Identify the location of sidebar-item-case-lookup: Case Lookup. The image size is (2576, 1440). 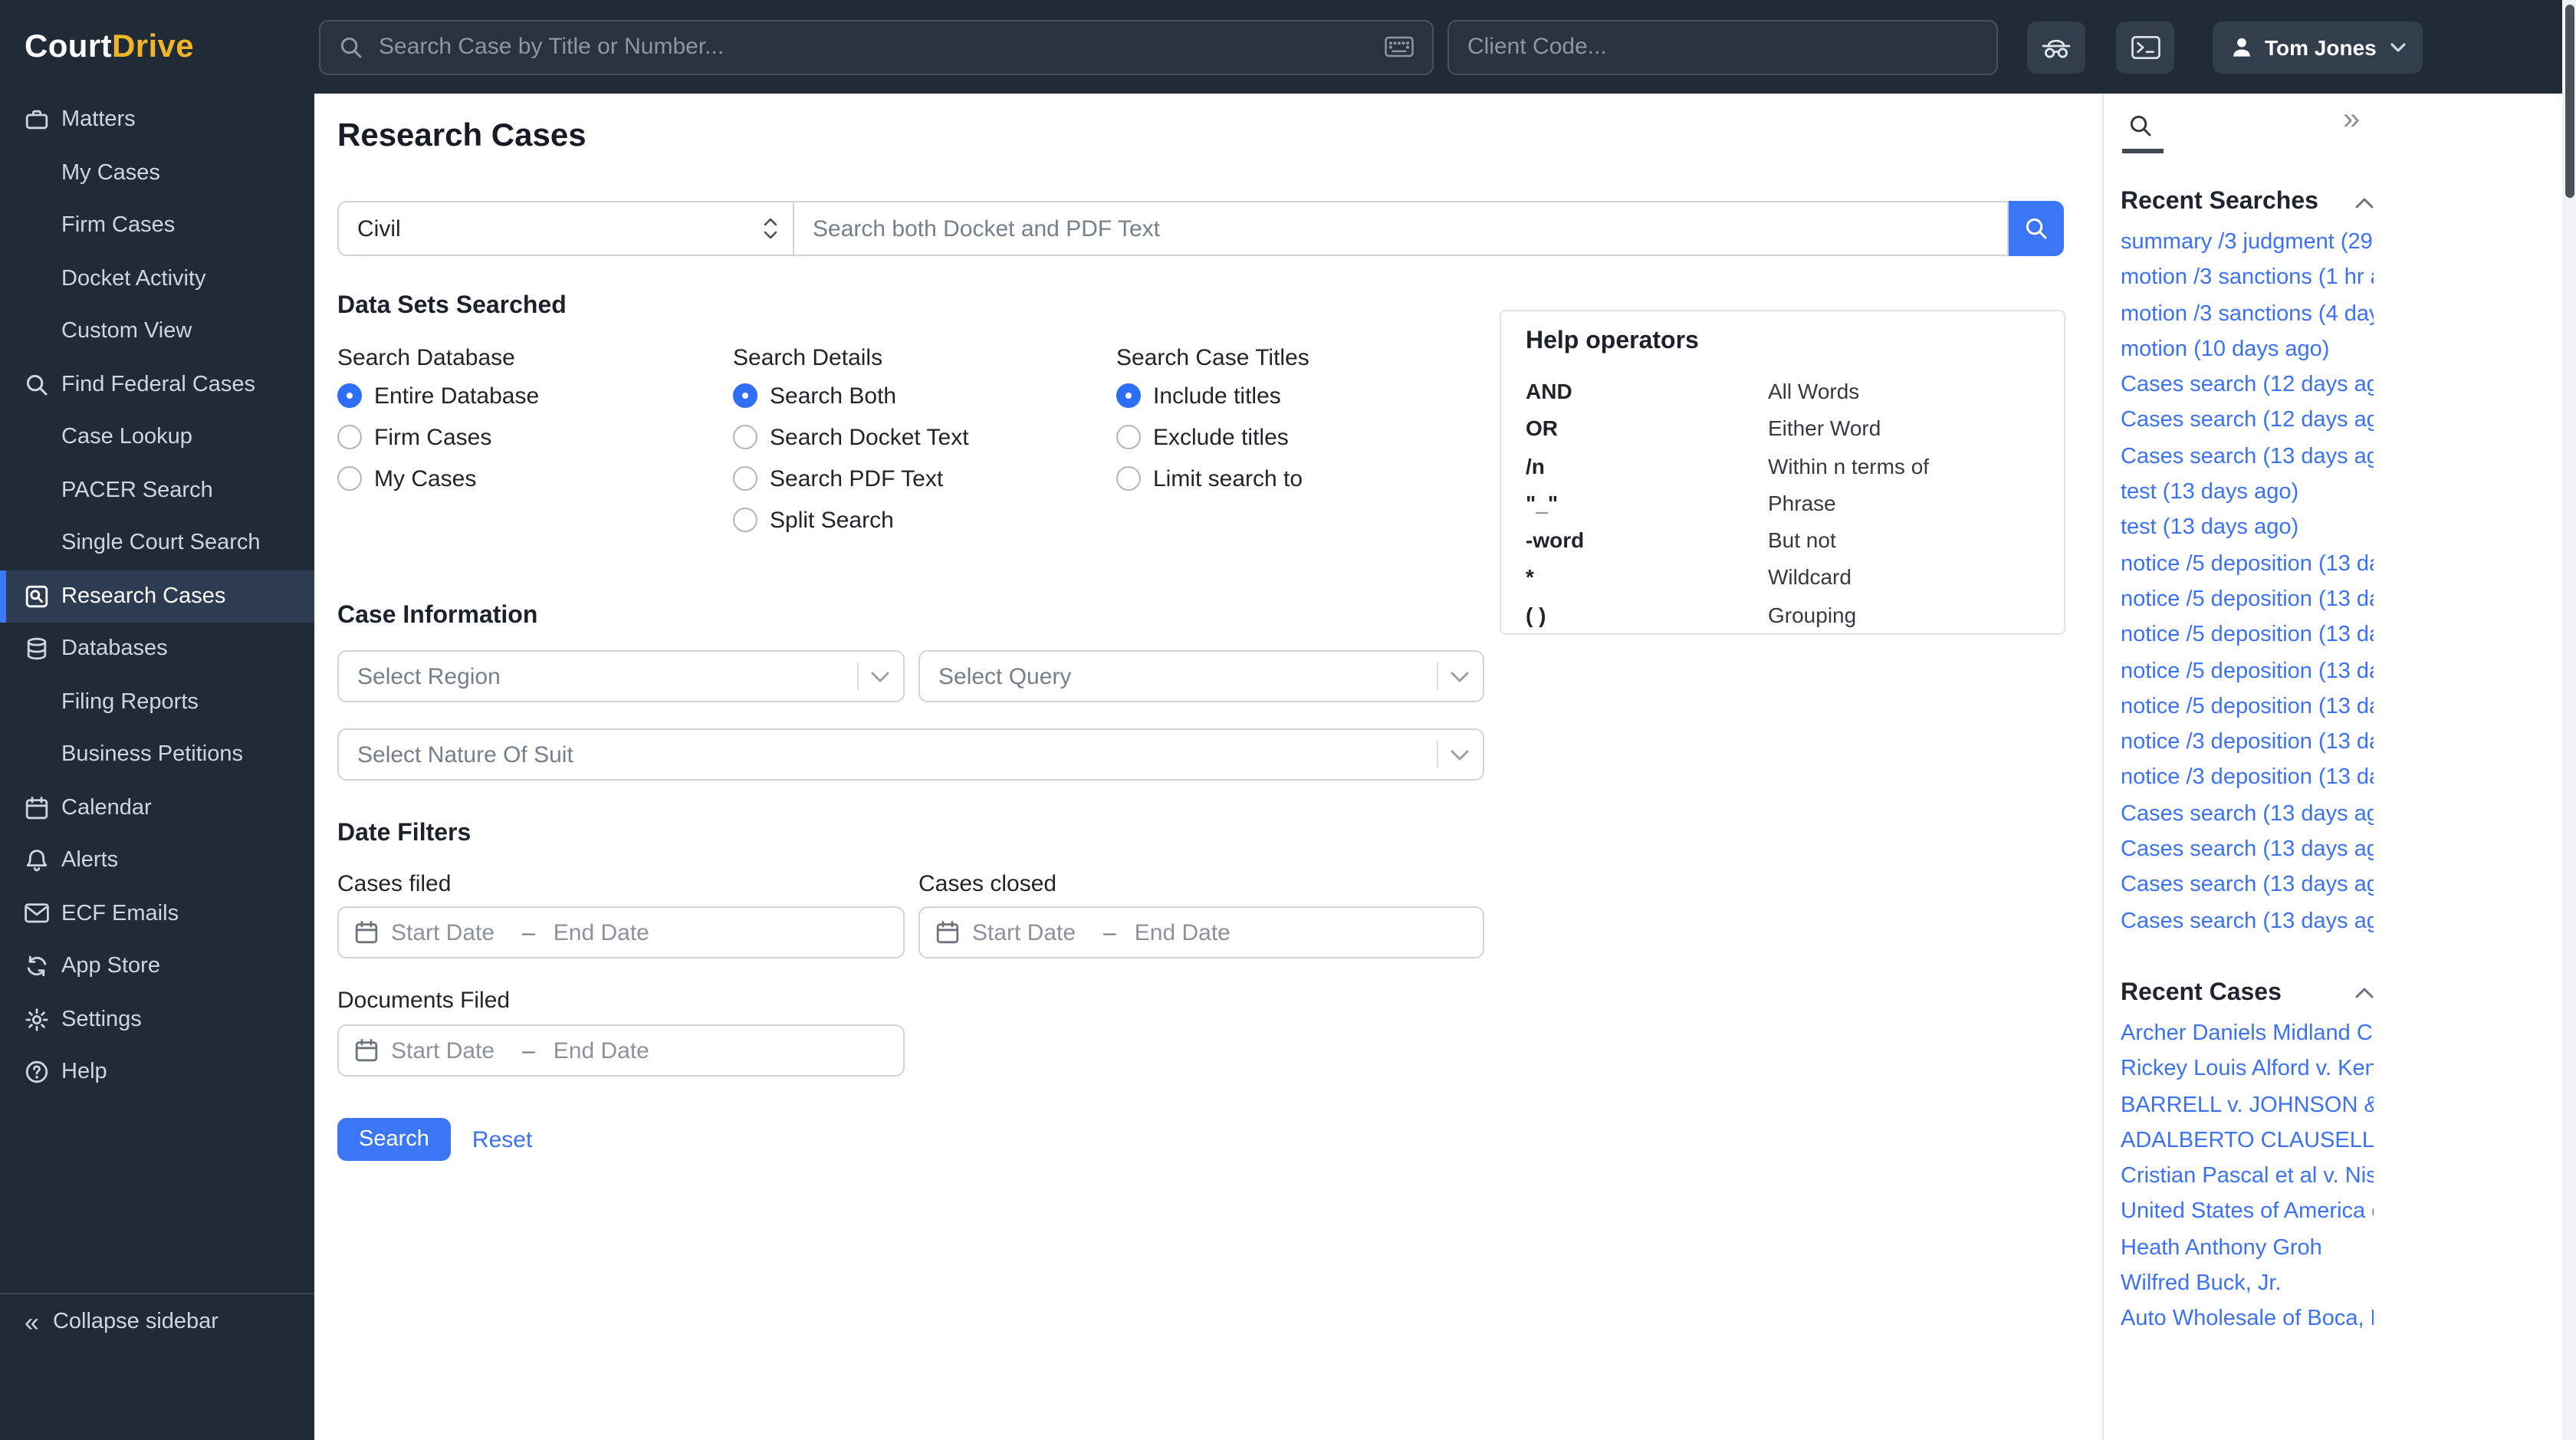
(157, 437).